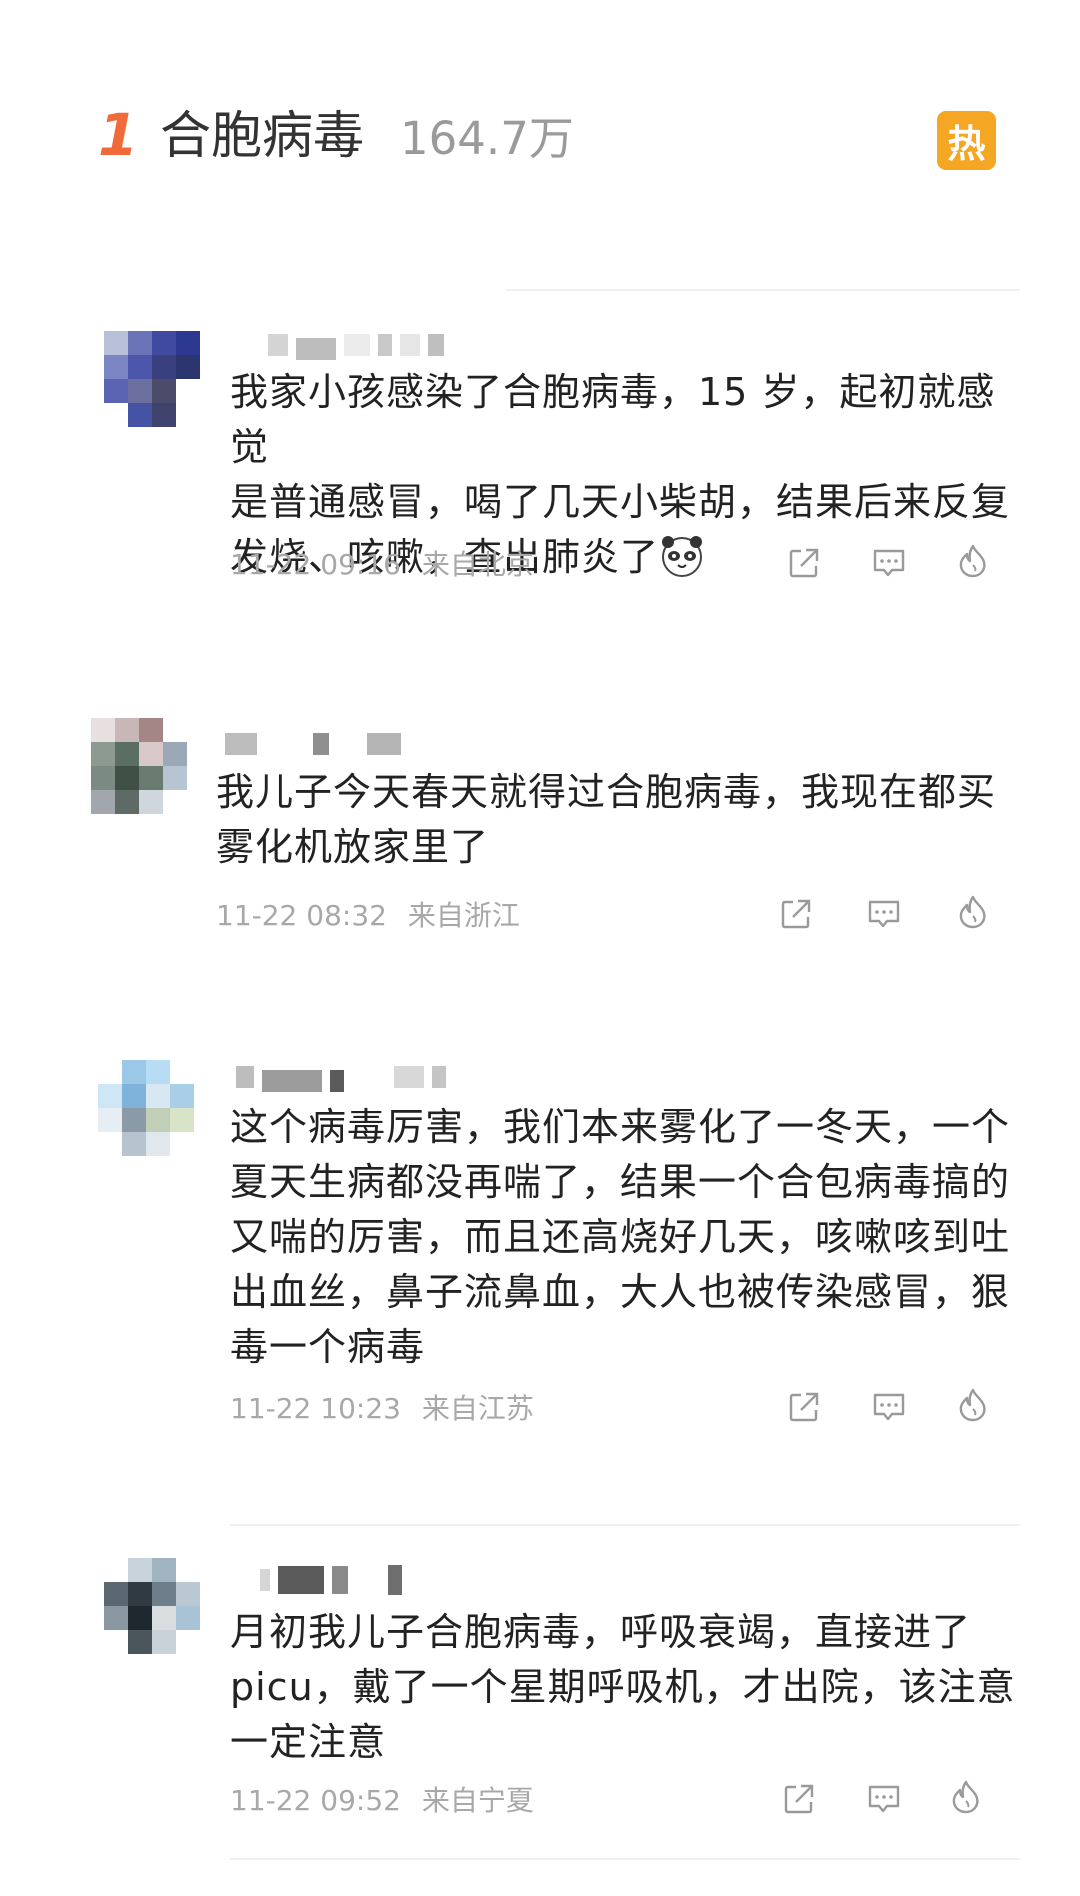 Image resolution: width=1080 pixels, height=1896 pixels. What do you see at coordinates (463, 915) in the screenshot?
I see `comment-location: 来自浙江` at bounding box center [463, 915].